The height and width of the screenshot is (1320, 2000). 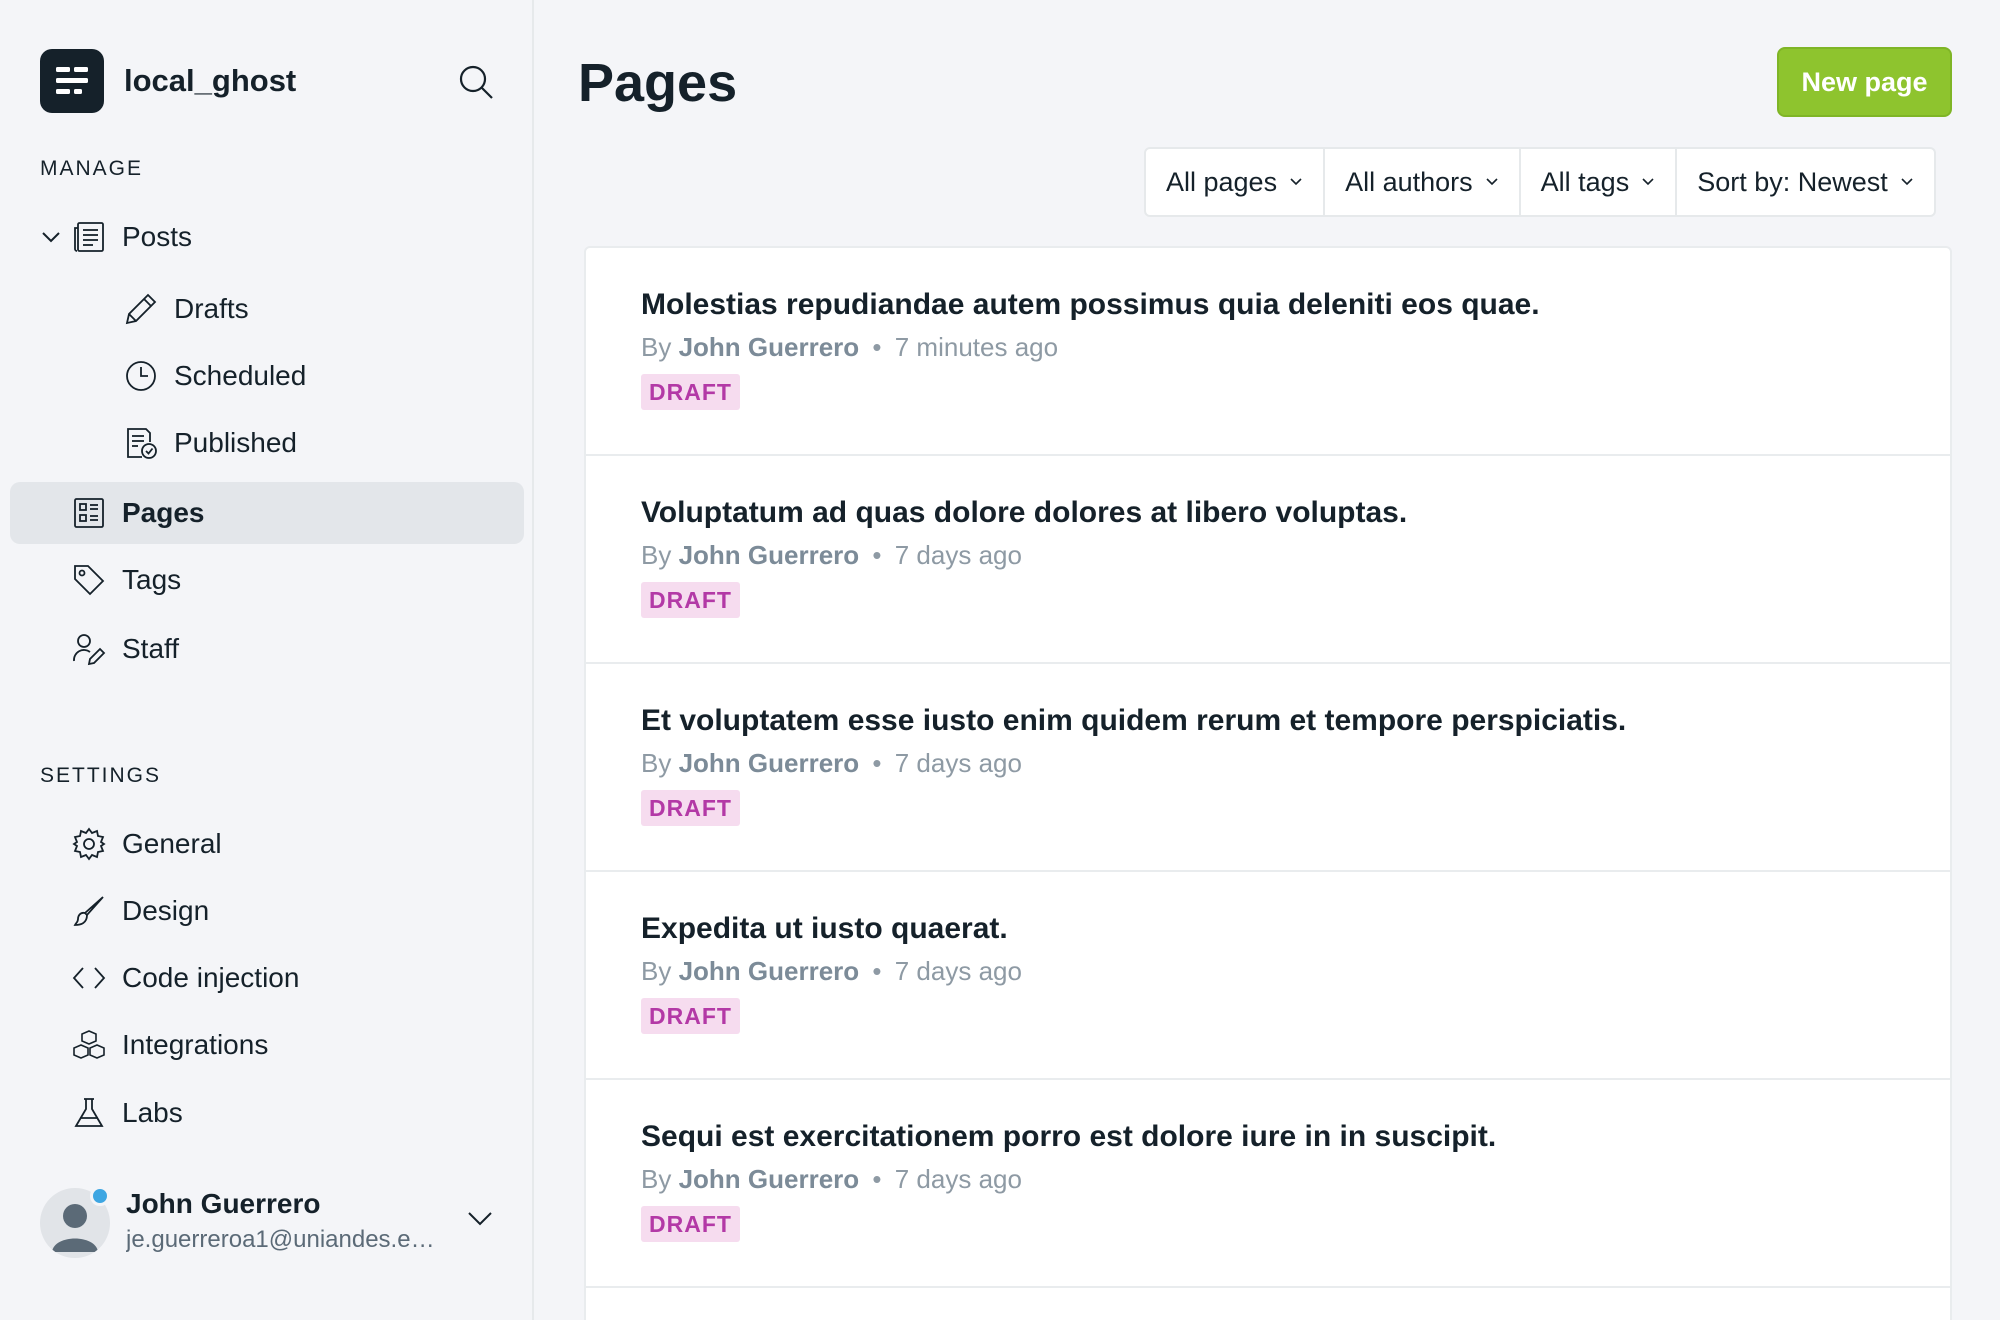 I want to click on manage-section-label: MANAGE, so click(x=92, y=168).